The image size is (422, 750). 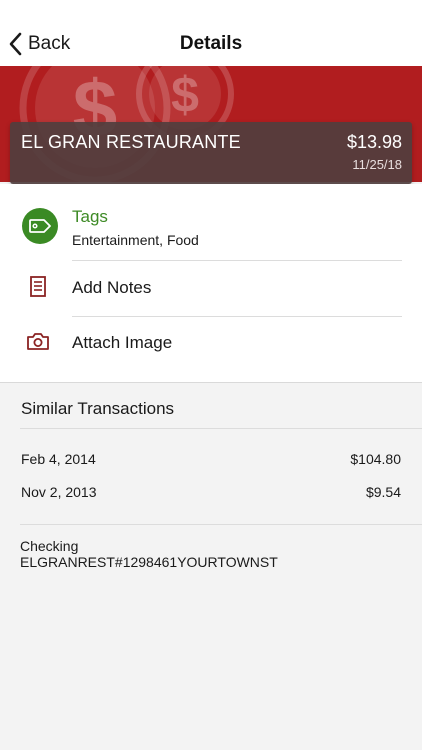 I want to click on transaction-summary: EL GRAN RESTAURANTE $13.98 11/25/18, so click(x=211, y=153).